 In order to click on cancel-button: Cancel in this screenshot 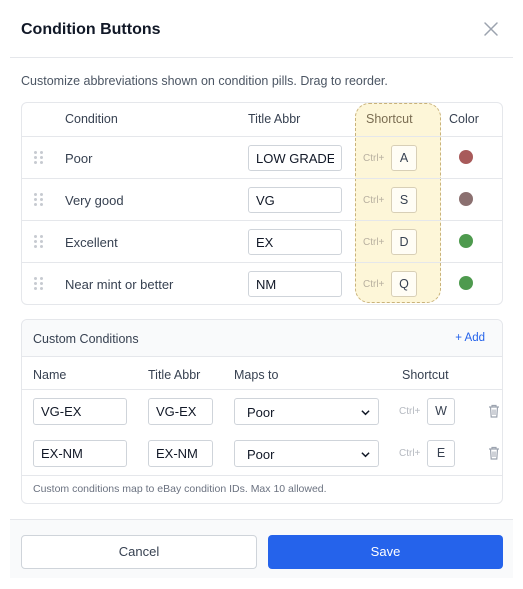, I will do `click(139, 552)`.